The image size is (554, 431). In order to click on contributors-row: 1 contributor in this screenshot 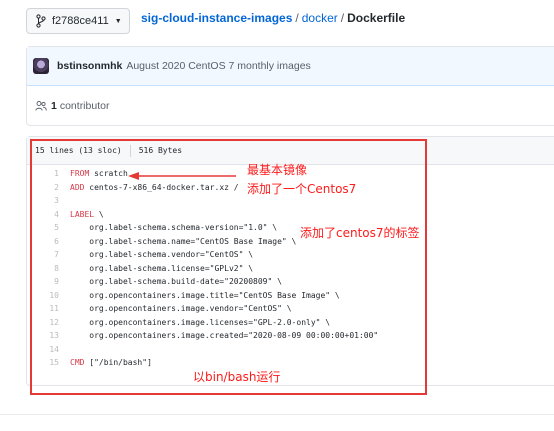, I will do `click(290, 106)`.